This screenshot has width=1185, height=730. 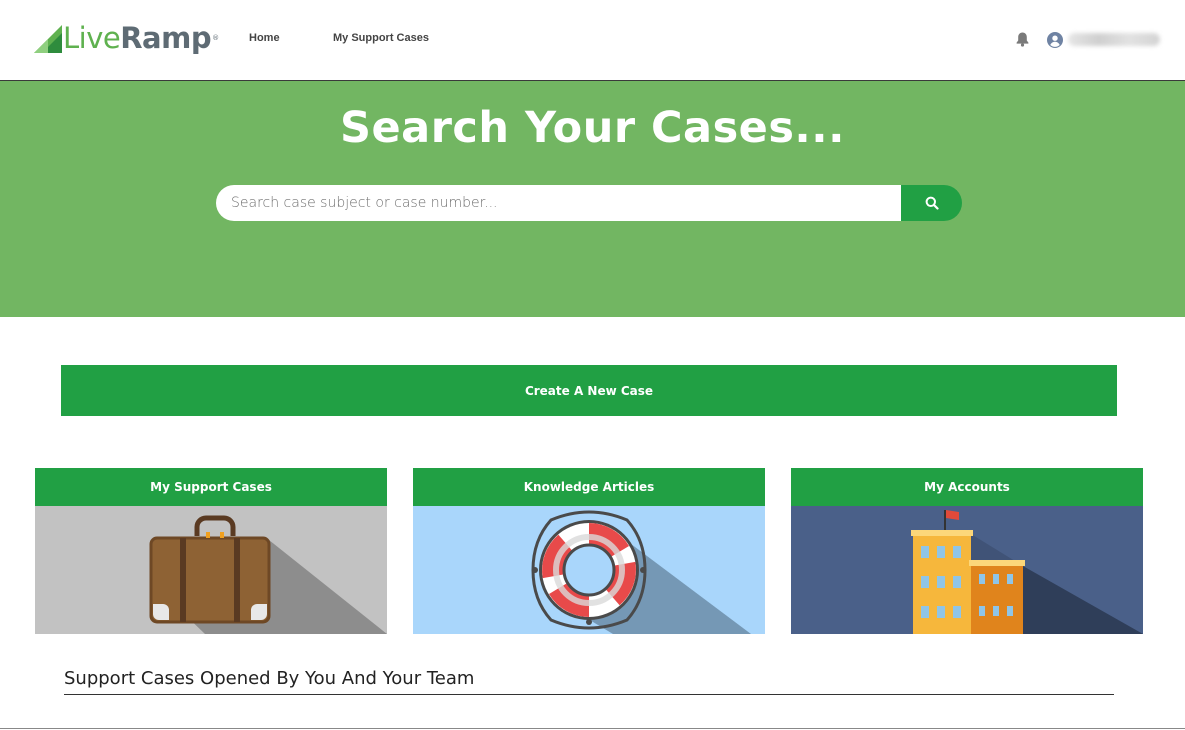 I want to click on nav-home: Home, so click(x=264, y=38).